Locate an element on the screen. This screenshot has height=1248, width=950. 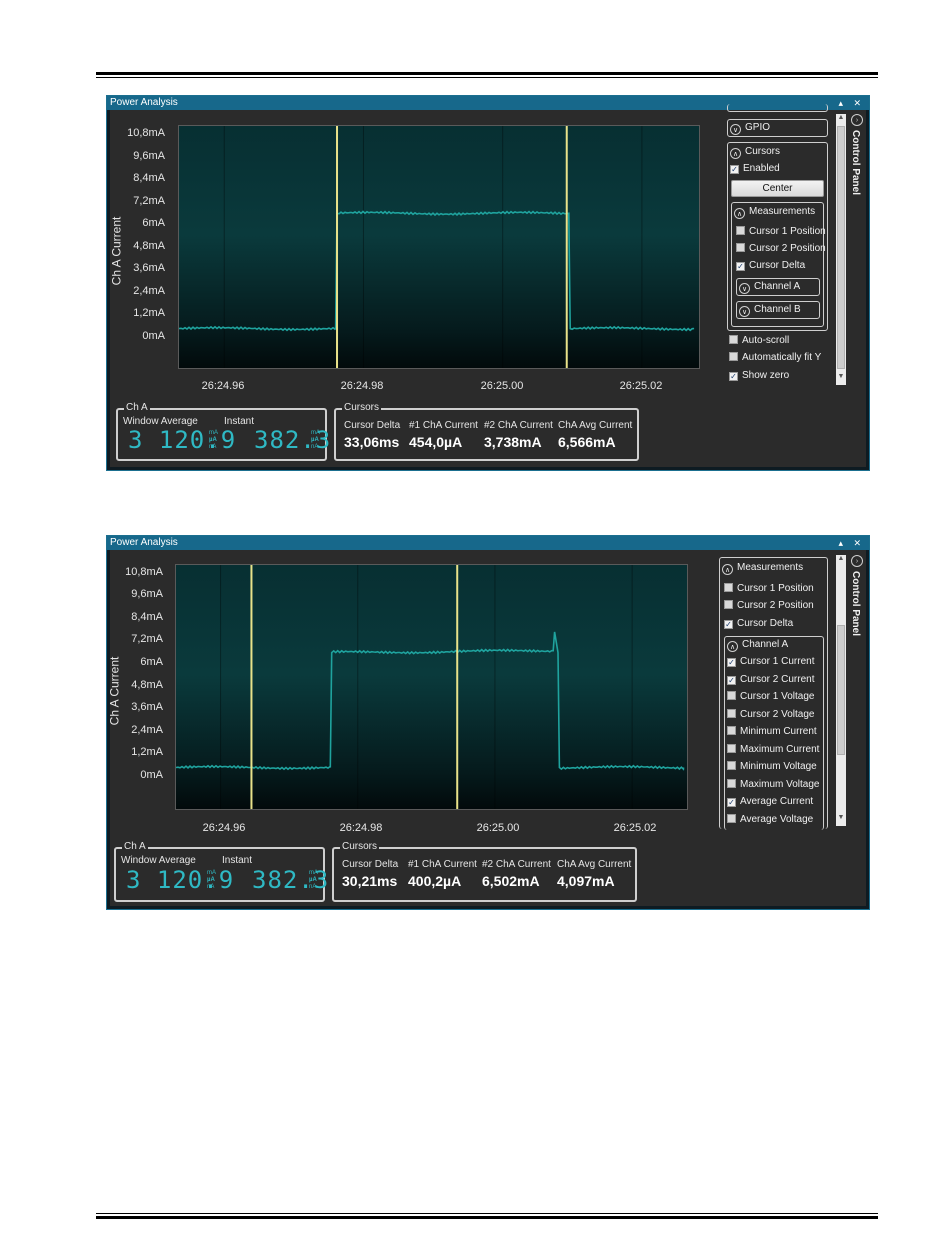
avg-current-row: ✓ Average Current is located at coordinates (770, 802).